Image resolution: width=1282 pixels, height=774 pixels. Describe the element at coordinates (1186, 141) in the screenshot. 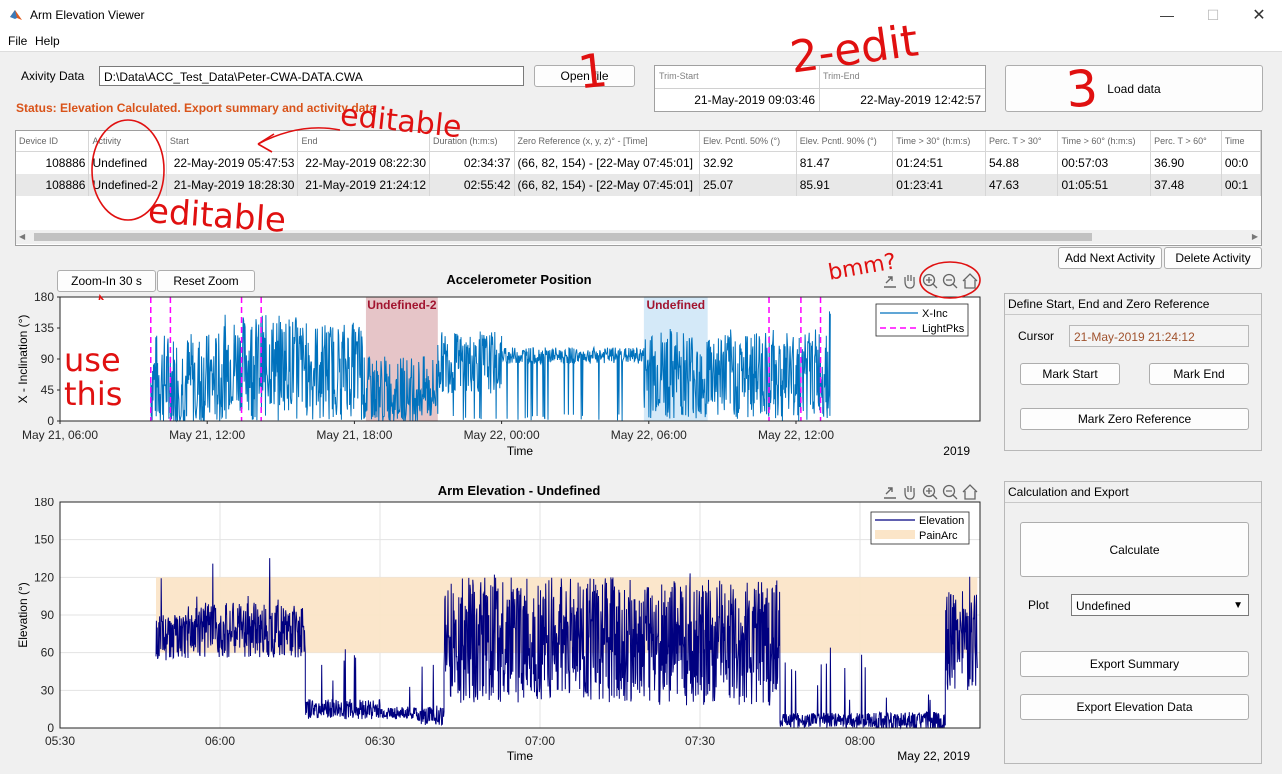

I see `col-header: Perc. T > 60°` at that location.